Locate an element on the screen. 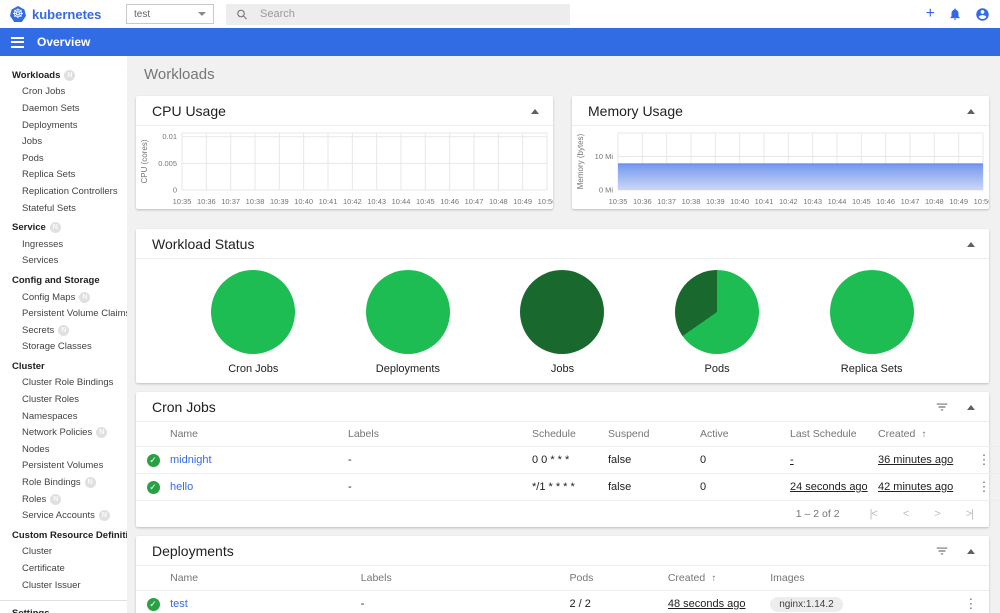 This screenshot has width=1000, height=613. relative-time-link: 36 minutes ago is located at coordinates (915, 460).